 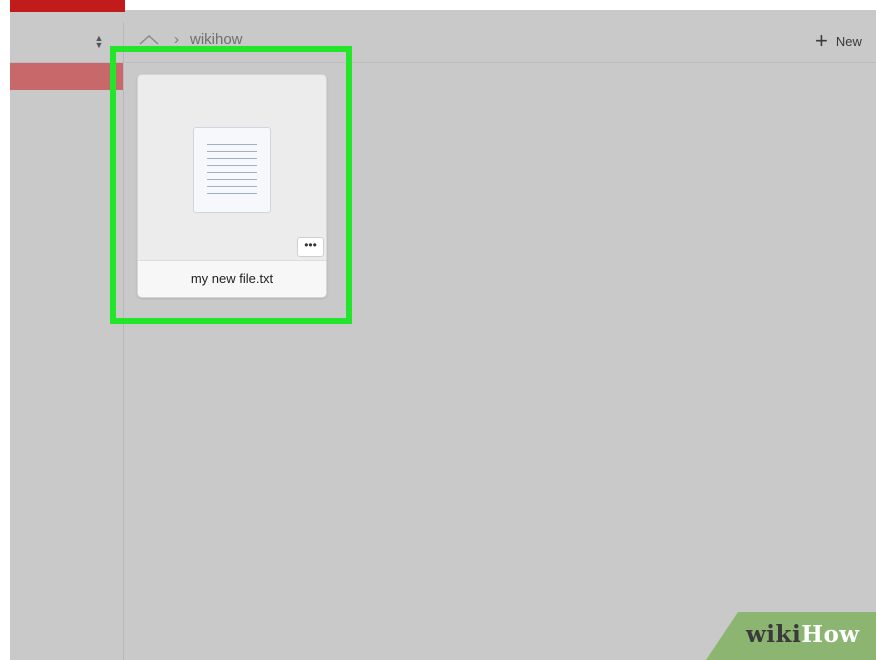 I want to click on new-button: + New, so click(x=838, y=41).